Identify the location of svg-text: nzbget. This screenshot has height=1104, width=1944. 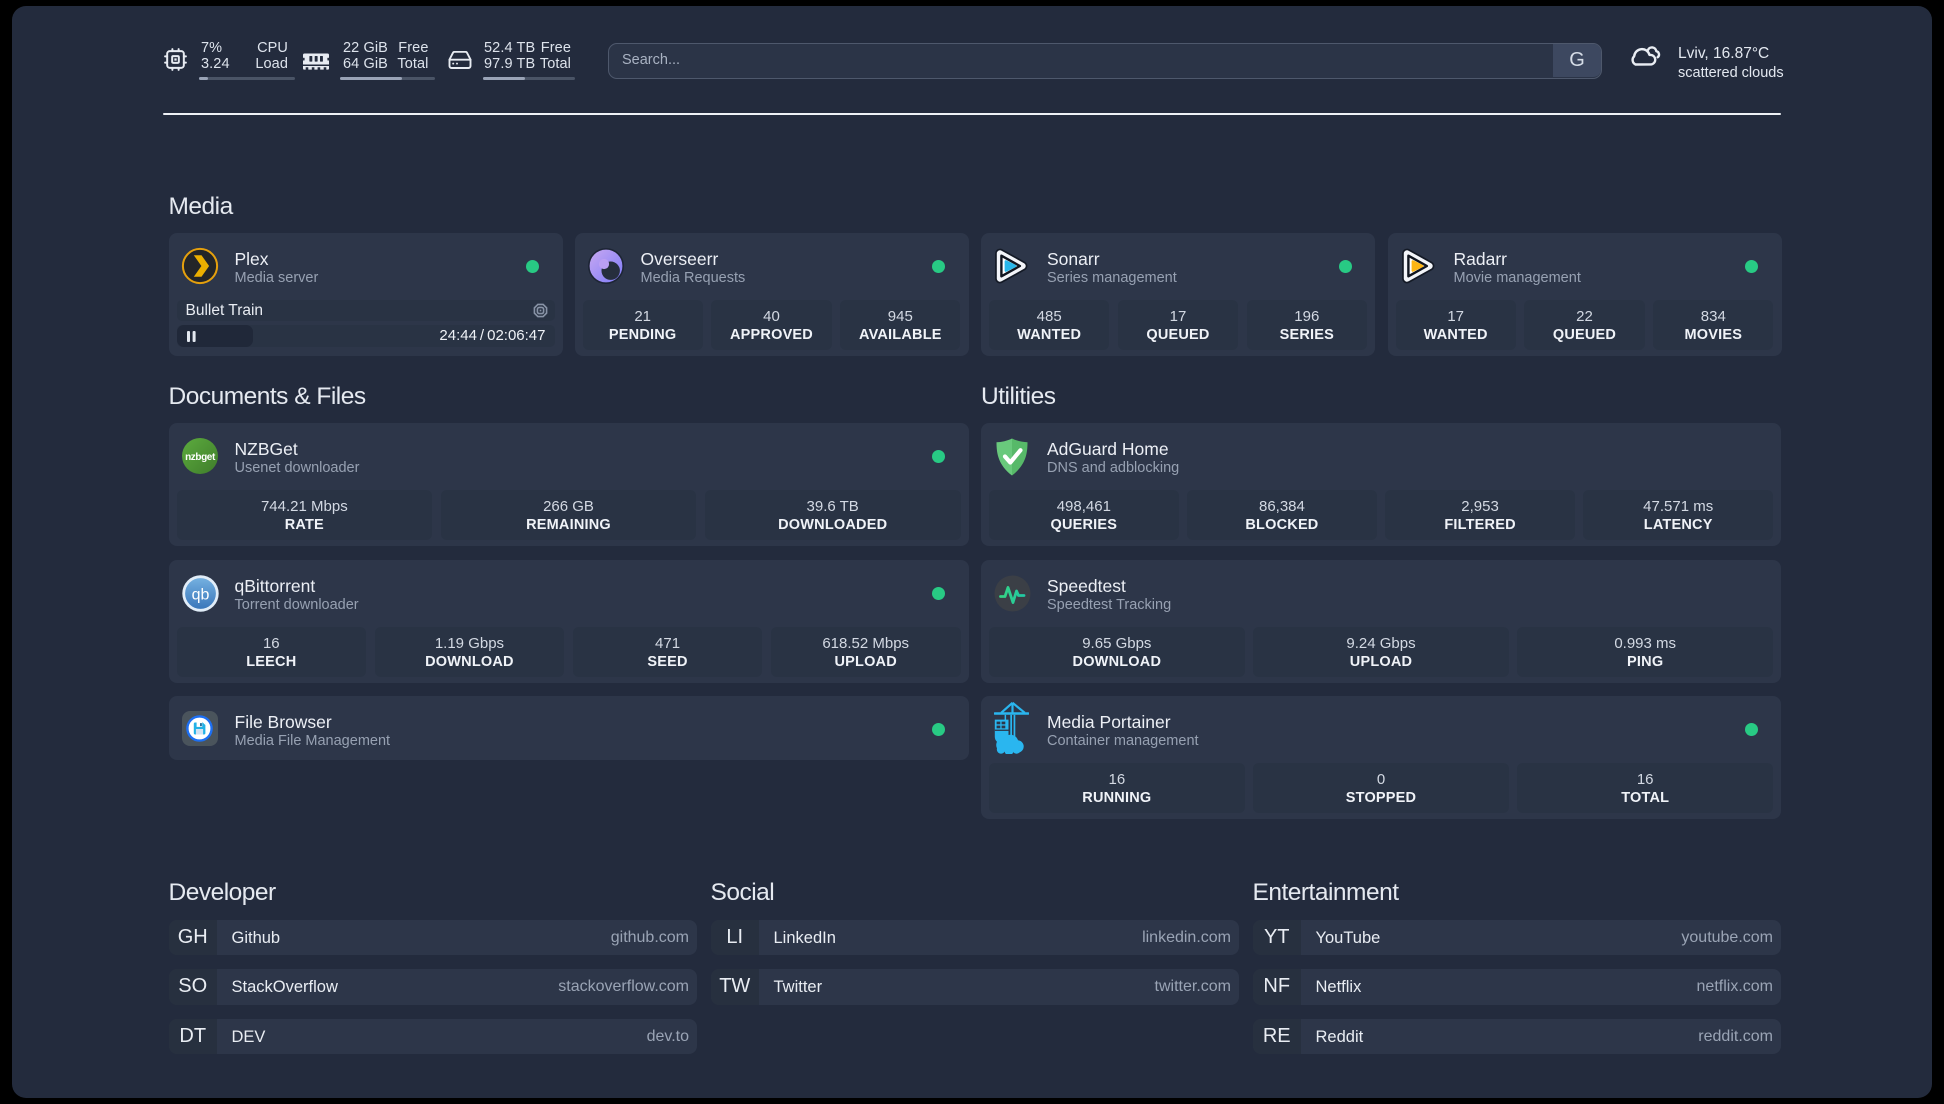
(200, 457).